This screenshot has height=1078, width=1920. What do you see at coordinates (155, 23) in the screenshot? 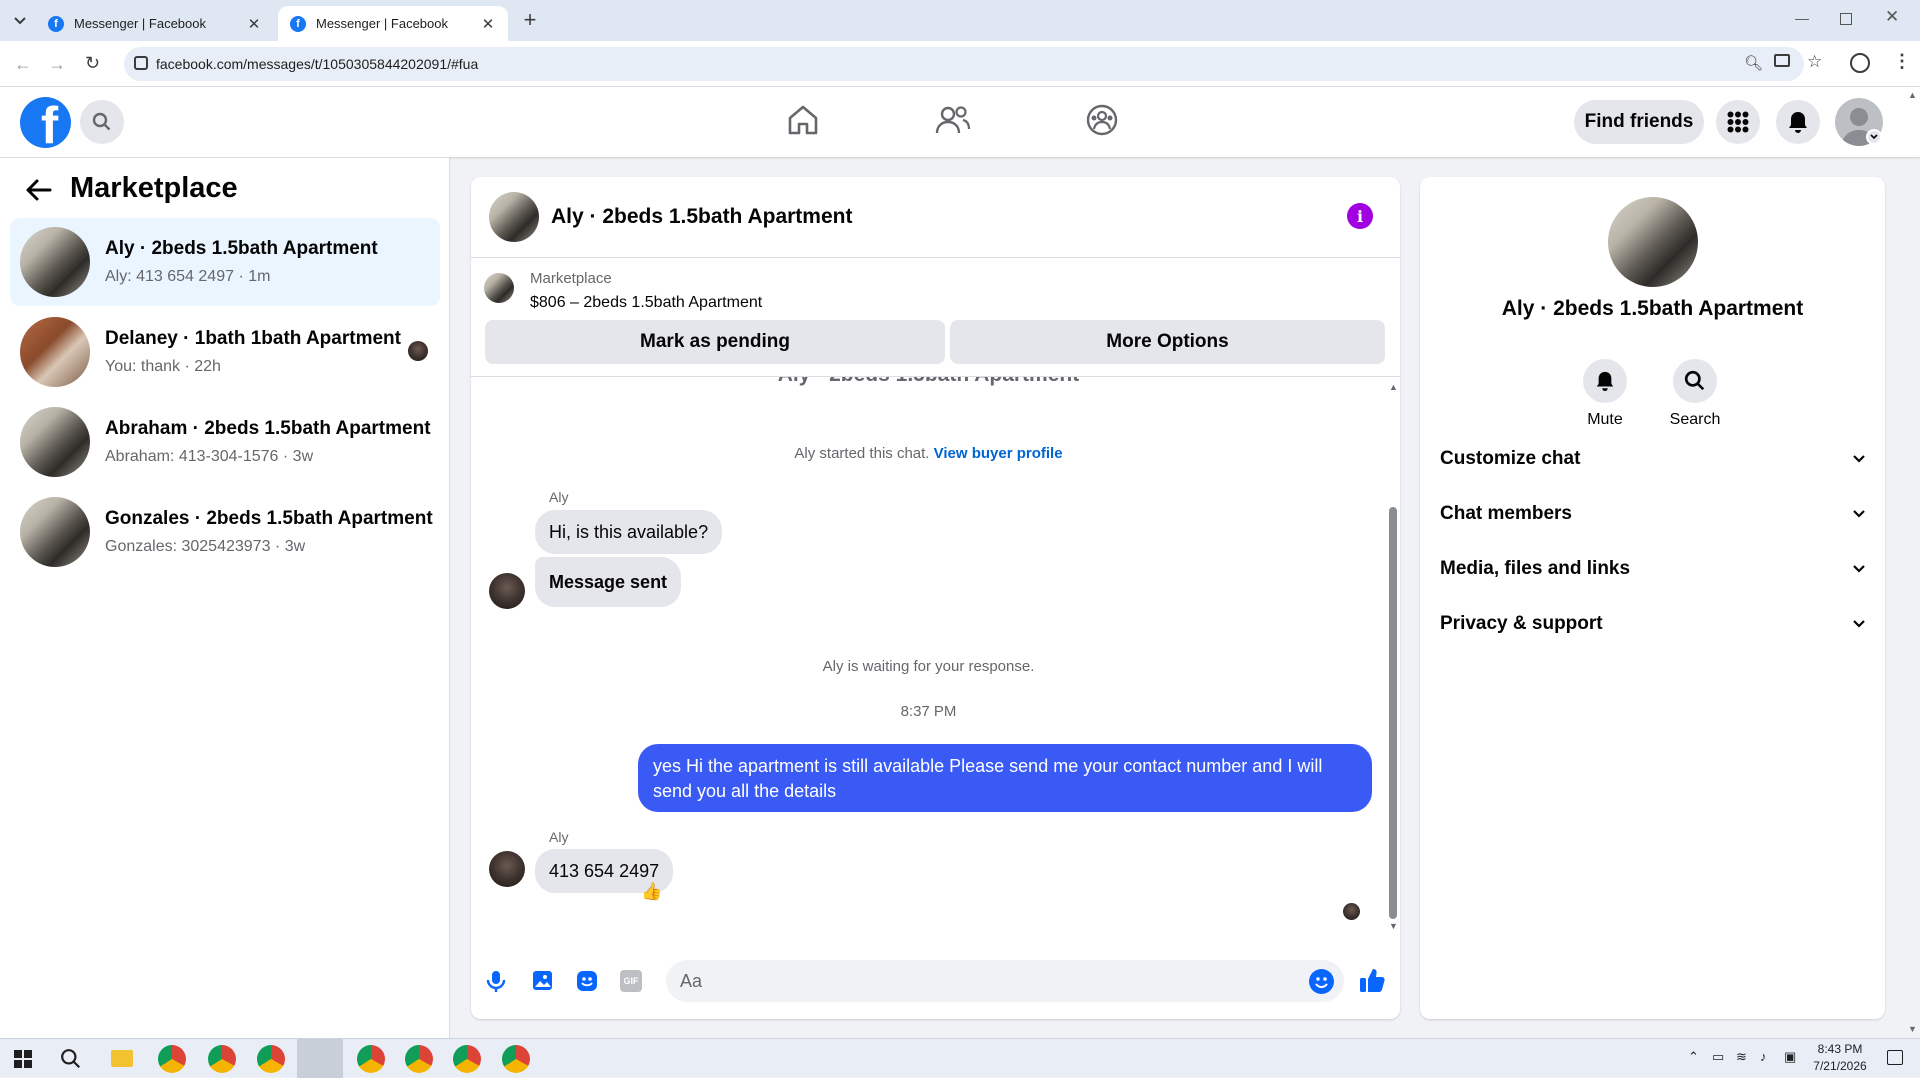
I see `browser-tab-1: f Messenger | Facebook ✕` at bounding box center [155, 23].